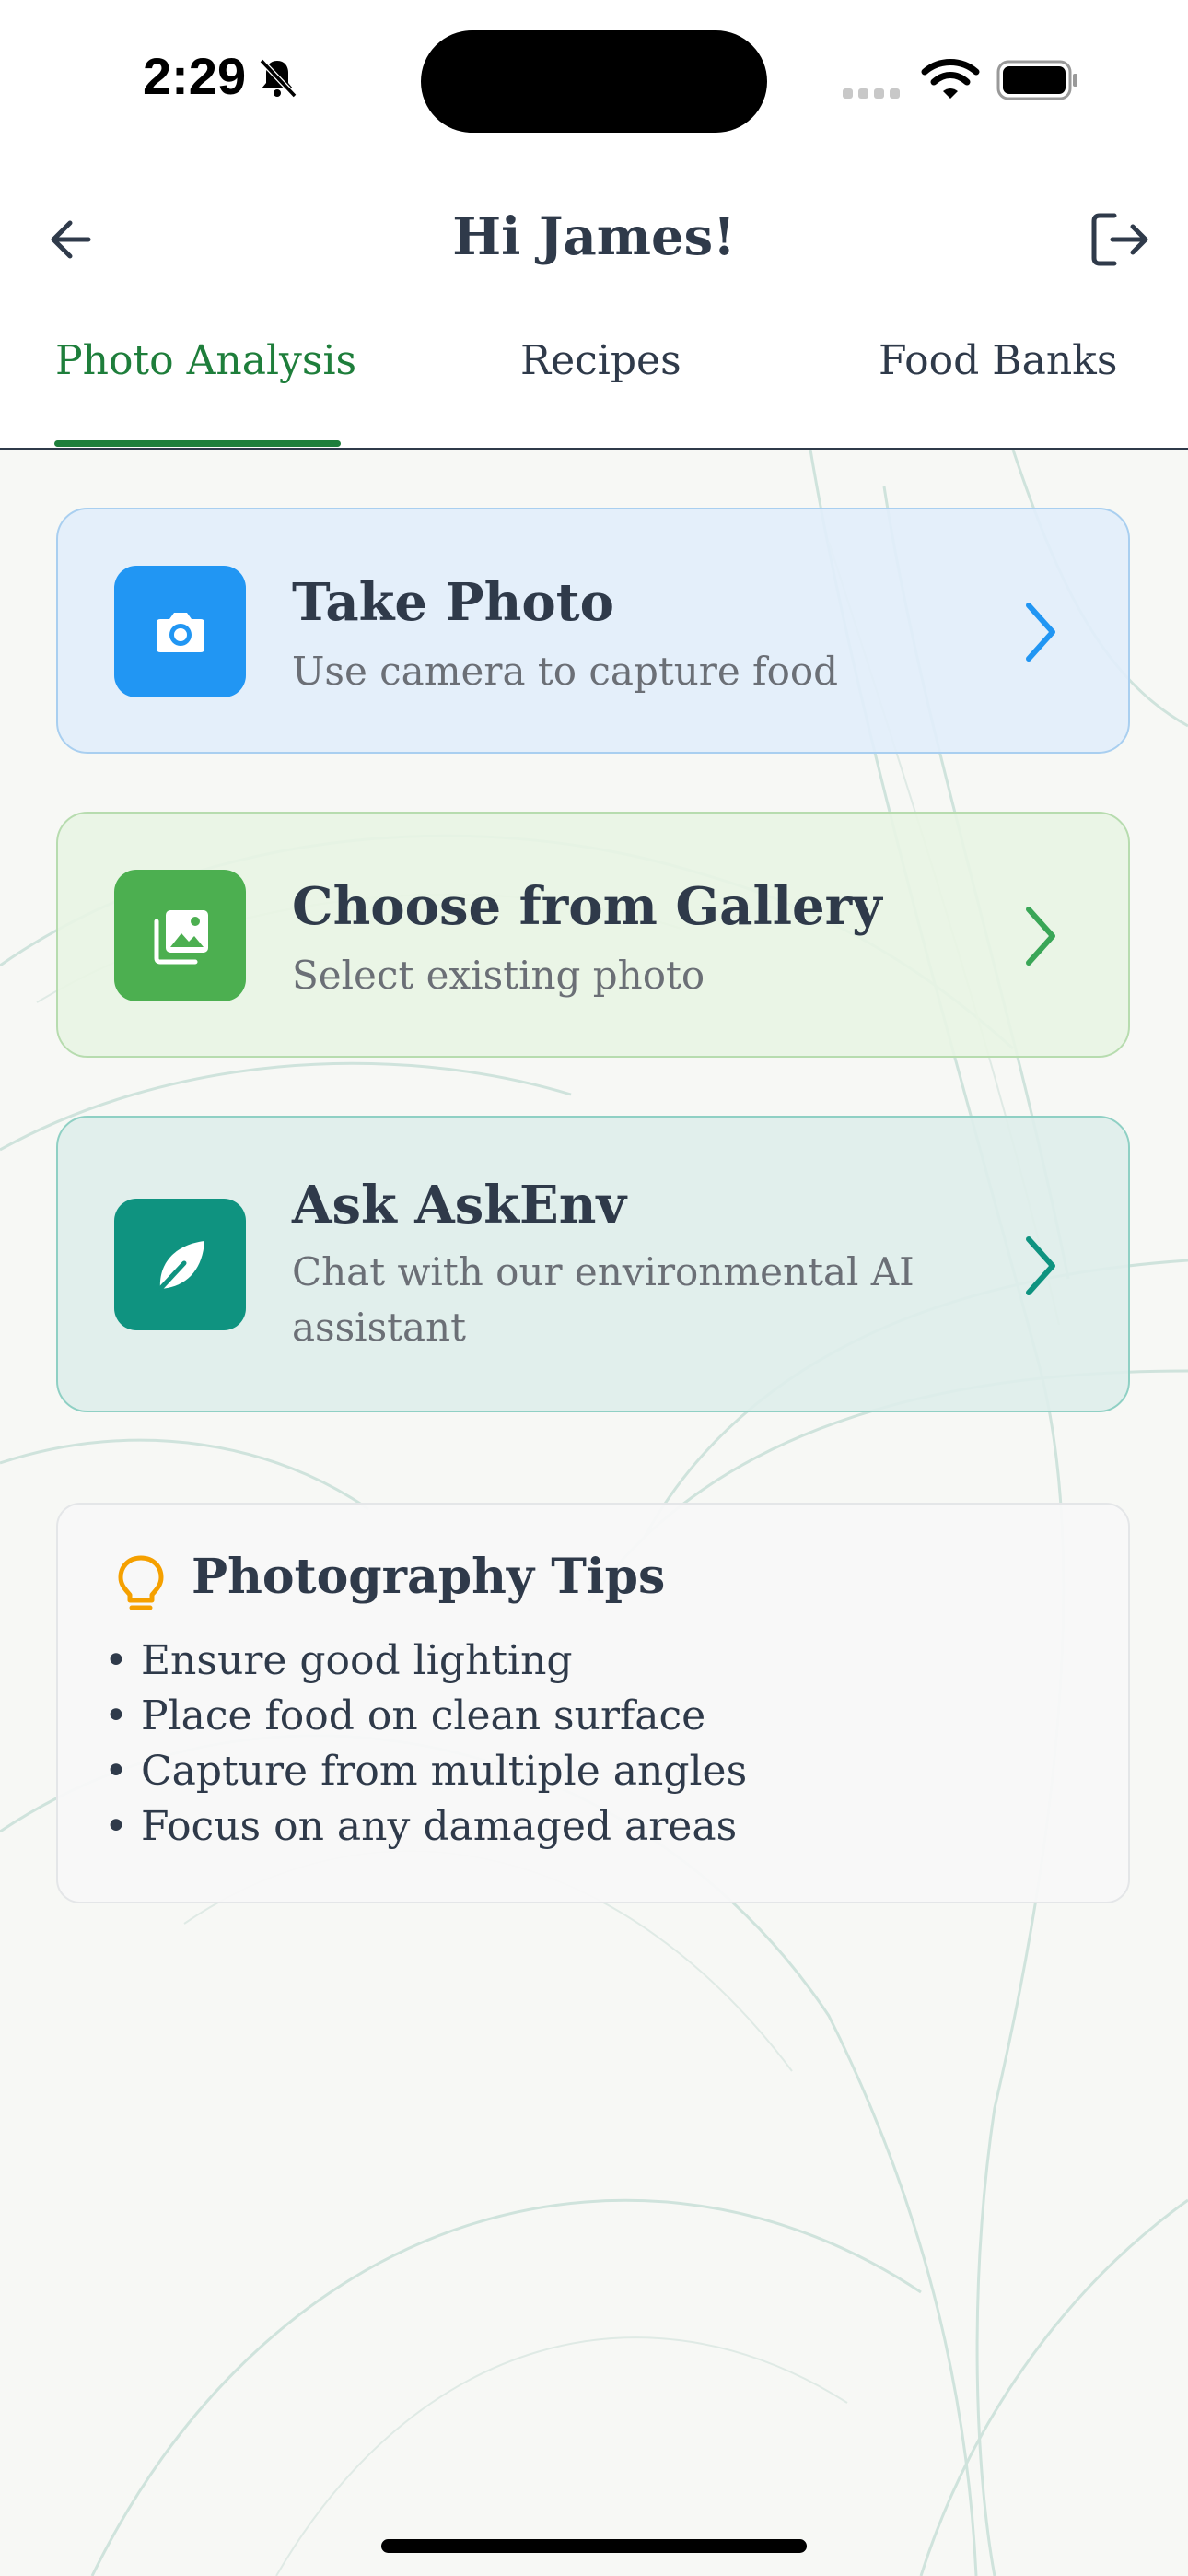  Describe the element at coordinates (278, 78) in the screenshot. I see `bell-muted-icon` at that location.